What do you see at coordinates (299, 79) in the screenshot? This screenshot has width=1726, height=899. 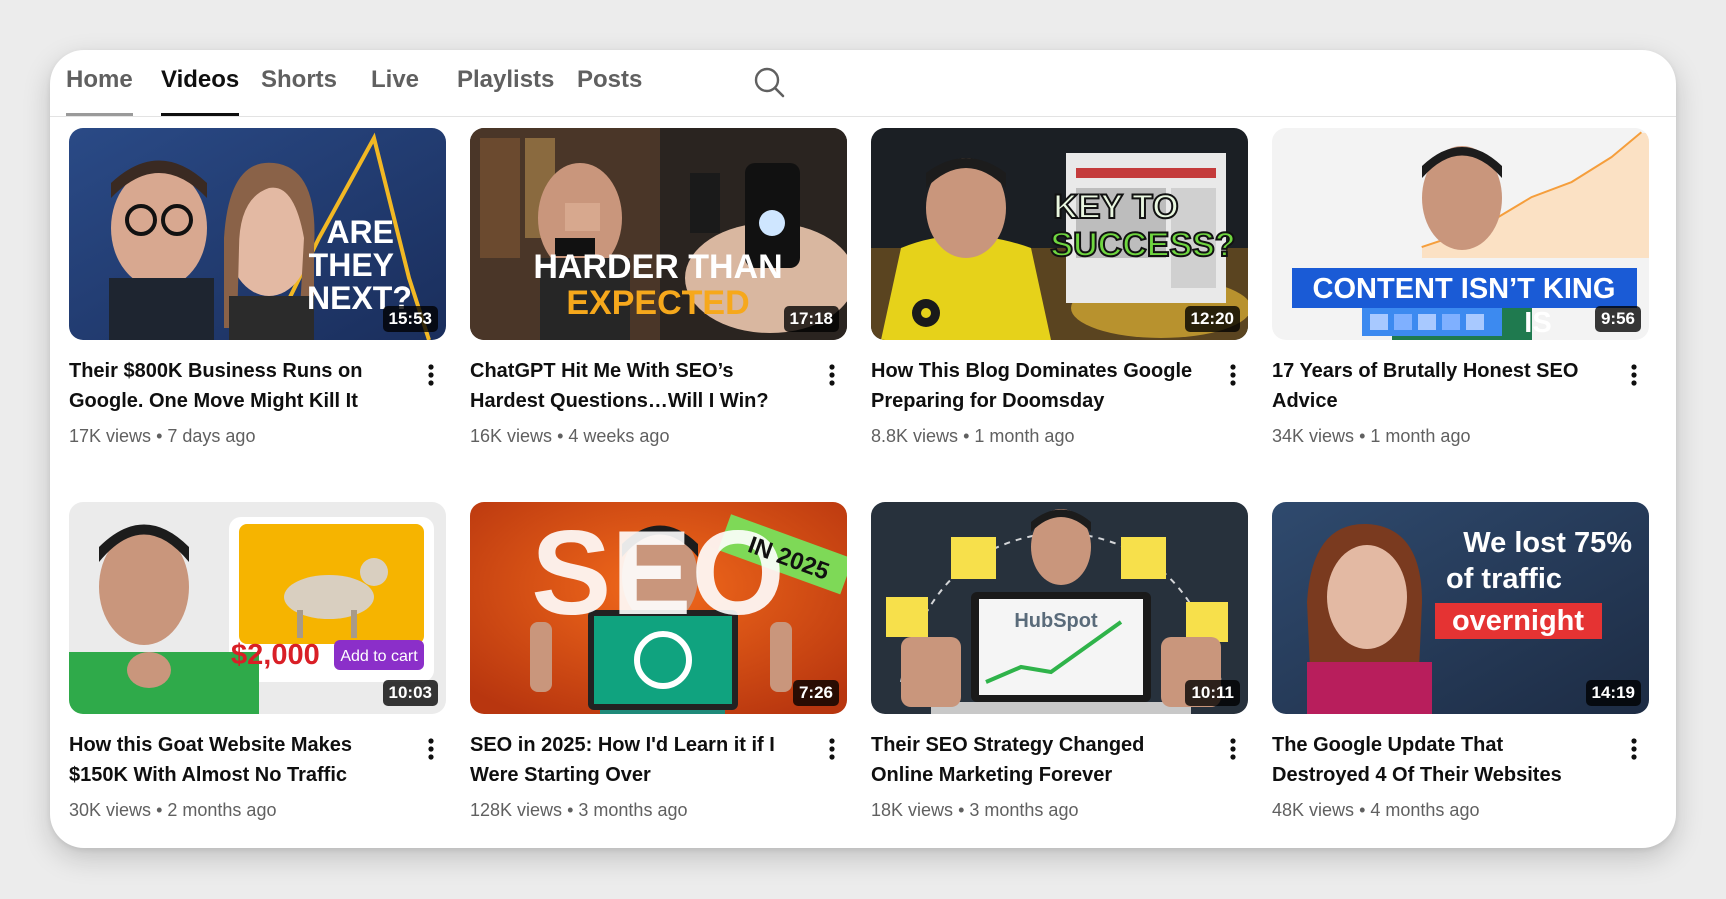 I see `tab-shorts-label: Shorts` at bounding box center [299, 79].